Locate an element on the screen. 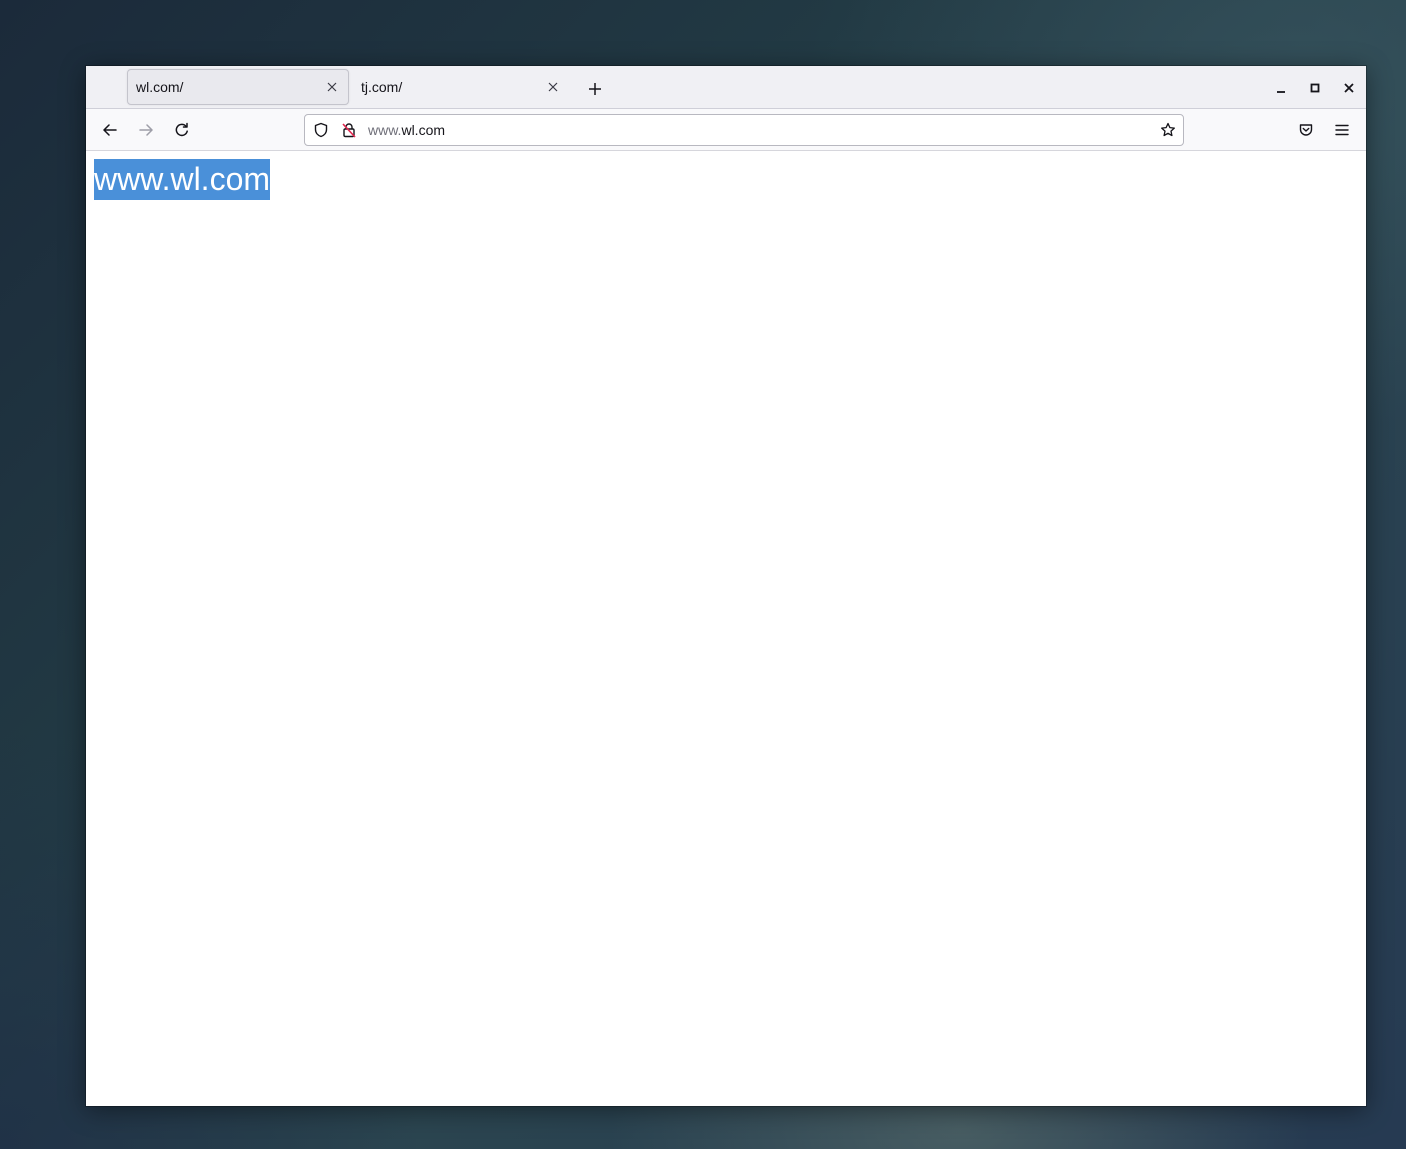 The width and height of the screenshot is (1406, 1149). tab-tj-com: tj.com/ is located at coordinates (461, 87).